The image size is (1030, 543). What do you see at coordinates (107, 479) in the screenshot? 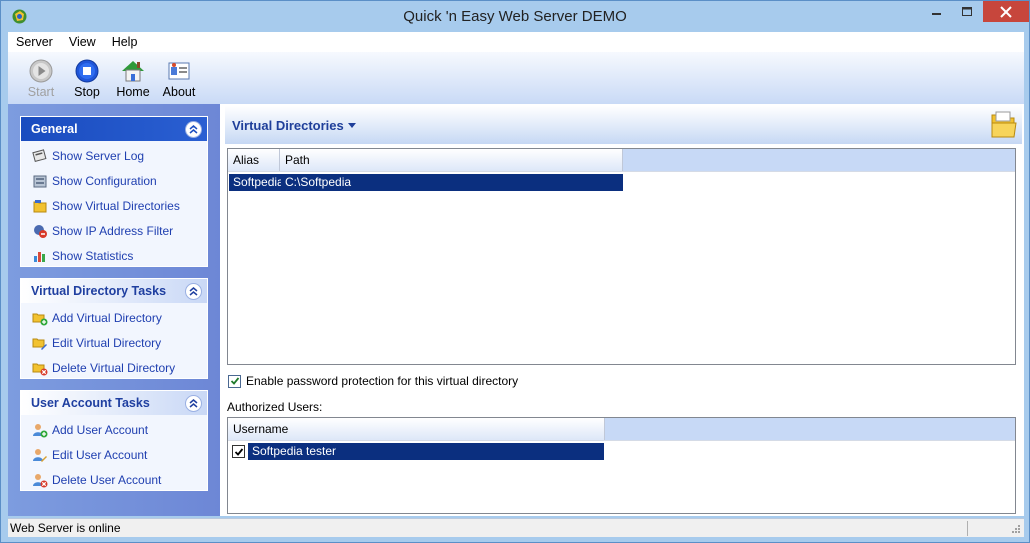
I see `task-label: Delete User Account` at bounding box center [107, 479].